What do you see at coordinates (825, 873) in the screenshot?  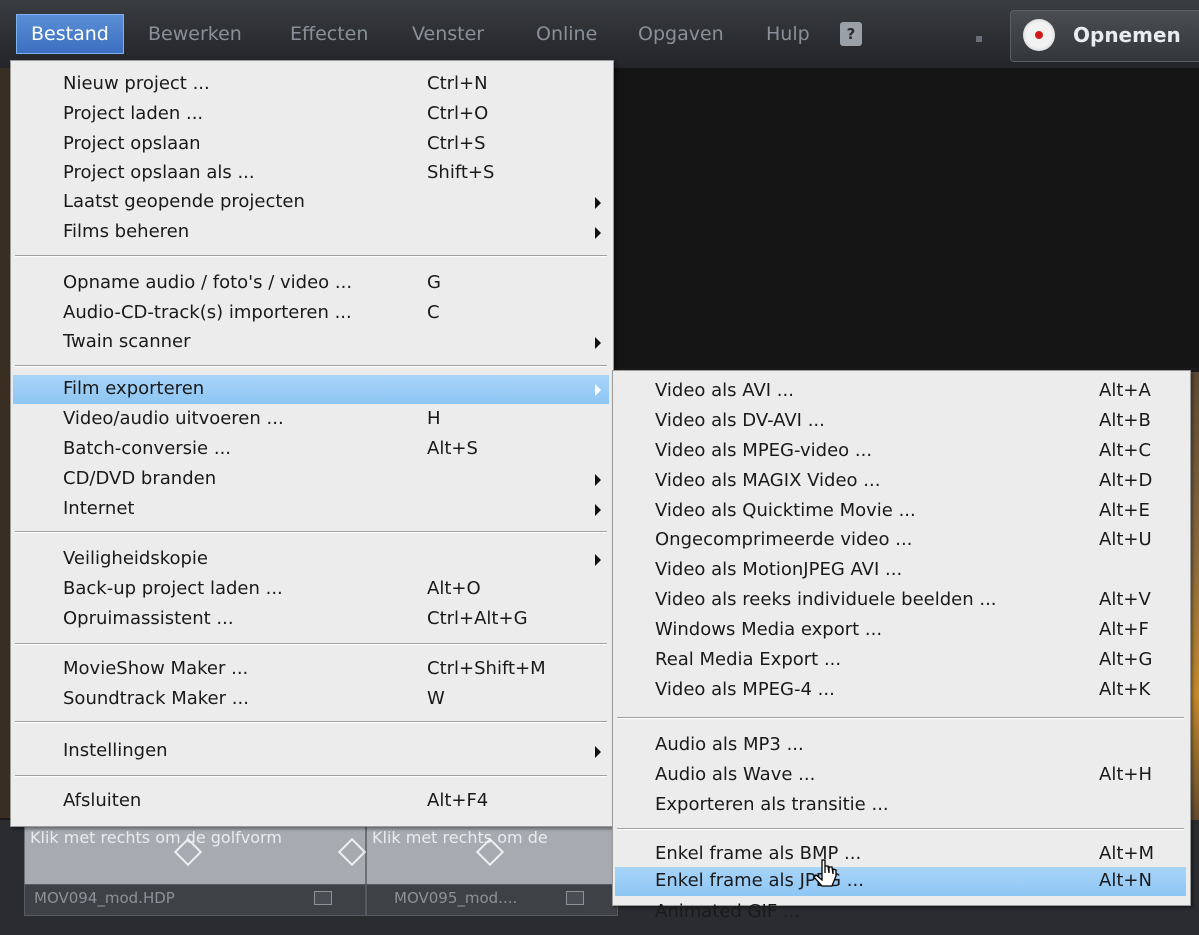 I see `mouse-pointer-icon` at bounding box center [825, 873].